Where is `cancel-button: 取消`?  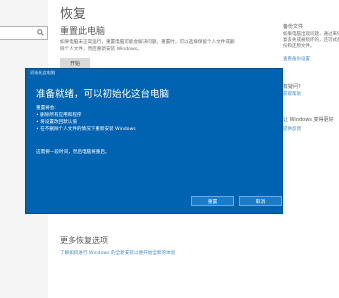 cancel-button: 取消 is located at coordinates (260, 201).